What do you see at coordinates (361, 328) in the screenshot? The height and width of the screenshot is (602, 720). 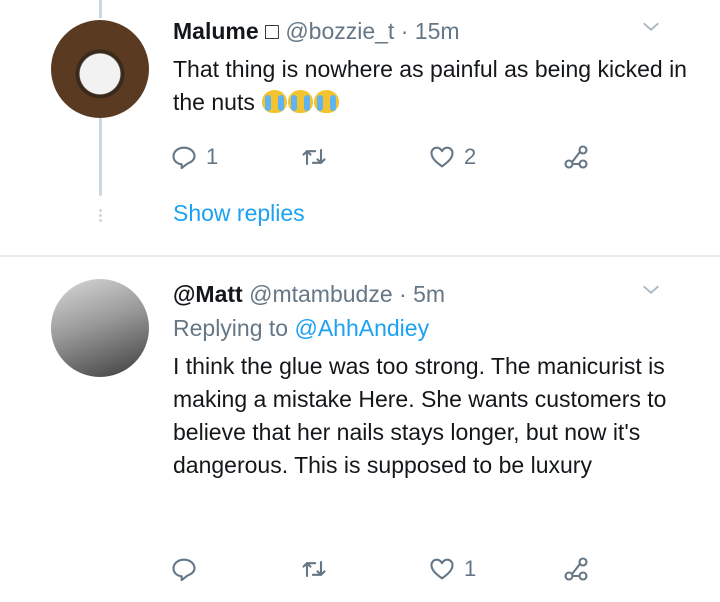 I see `replying-to-handle: @AhhAndiey` at bounding box center [361, 328].